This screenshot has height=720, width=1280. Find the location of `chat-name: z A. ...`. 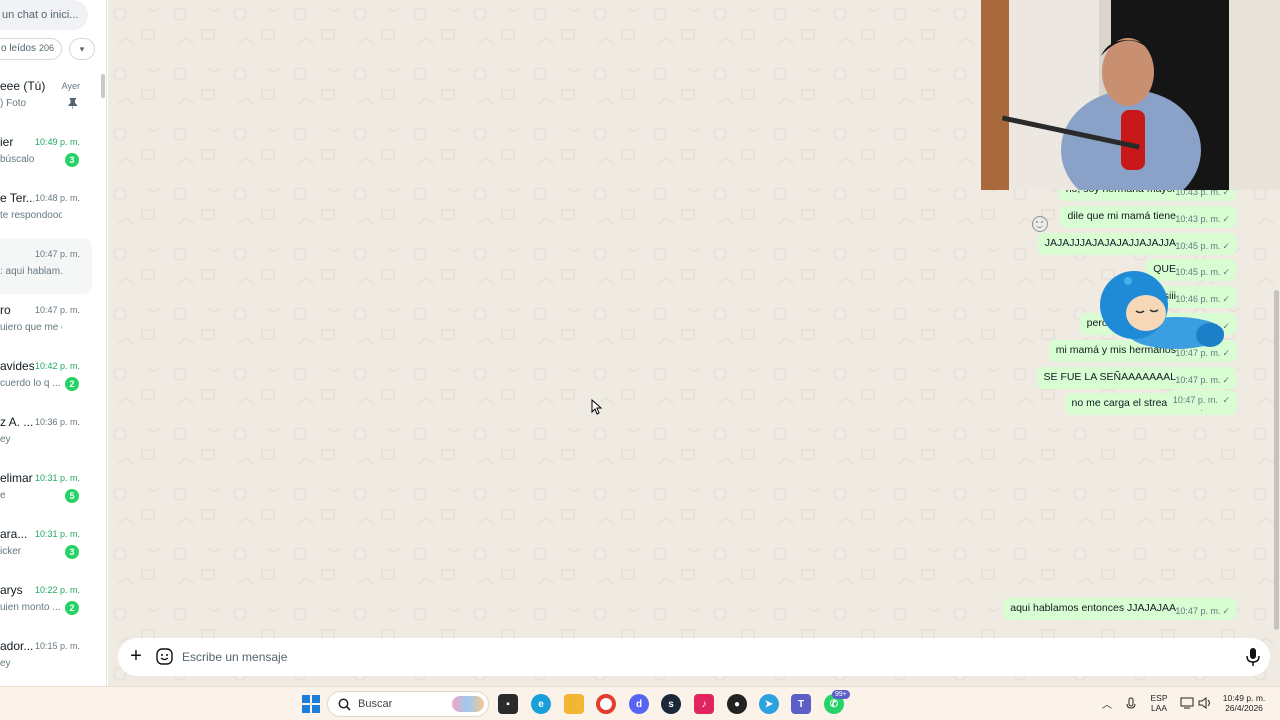

chat-name: z A. ... is located at coordinates (17, 422).